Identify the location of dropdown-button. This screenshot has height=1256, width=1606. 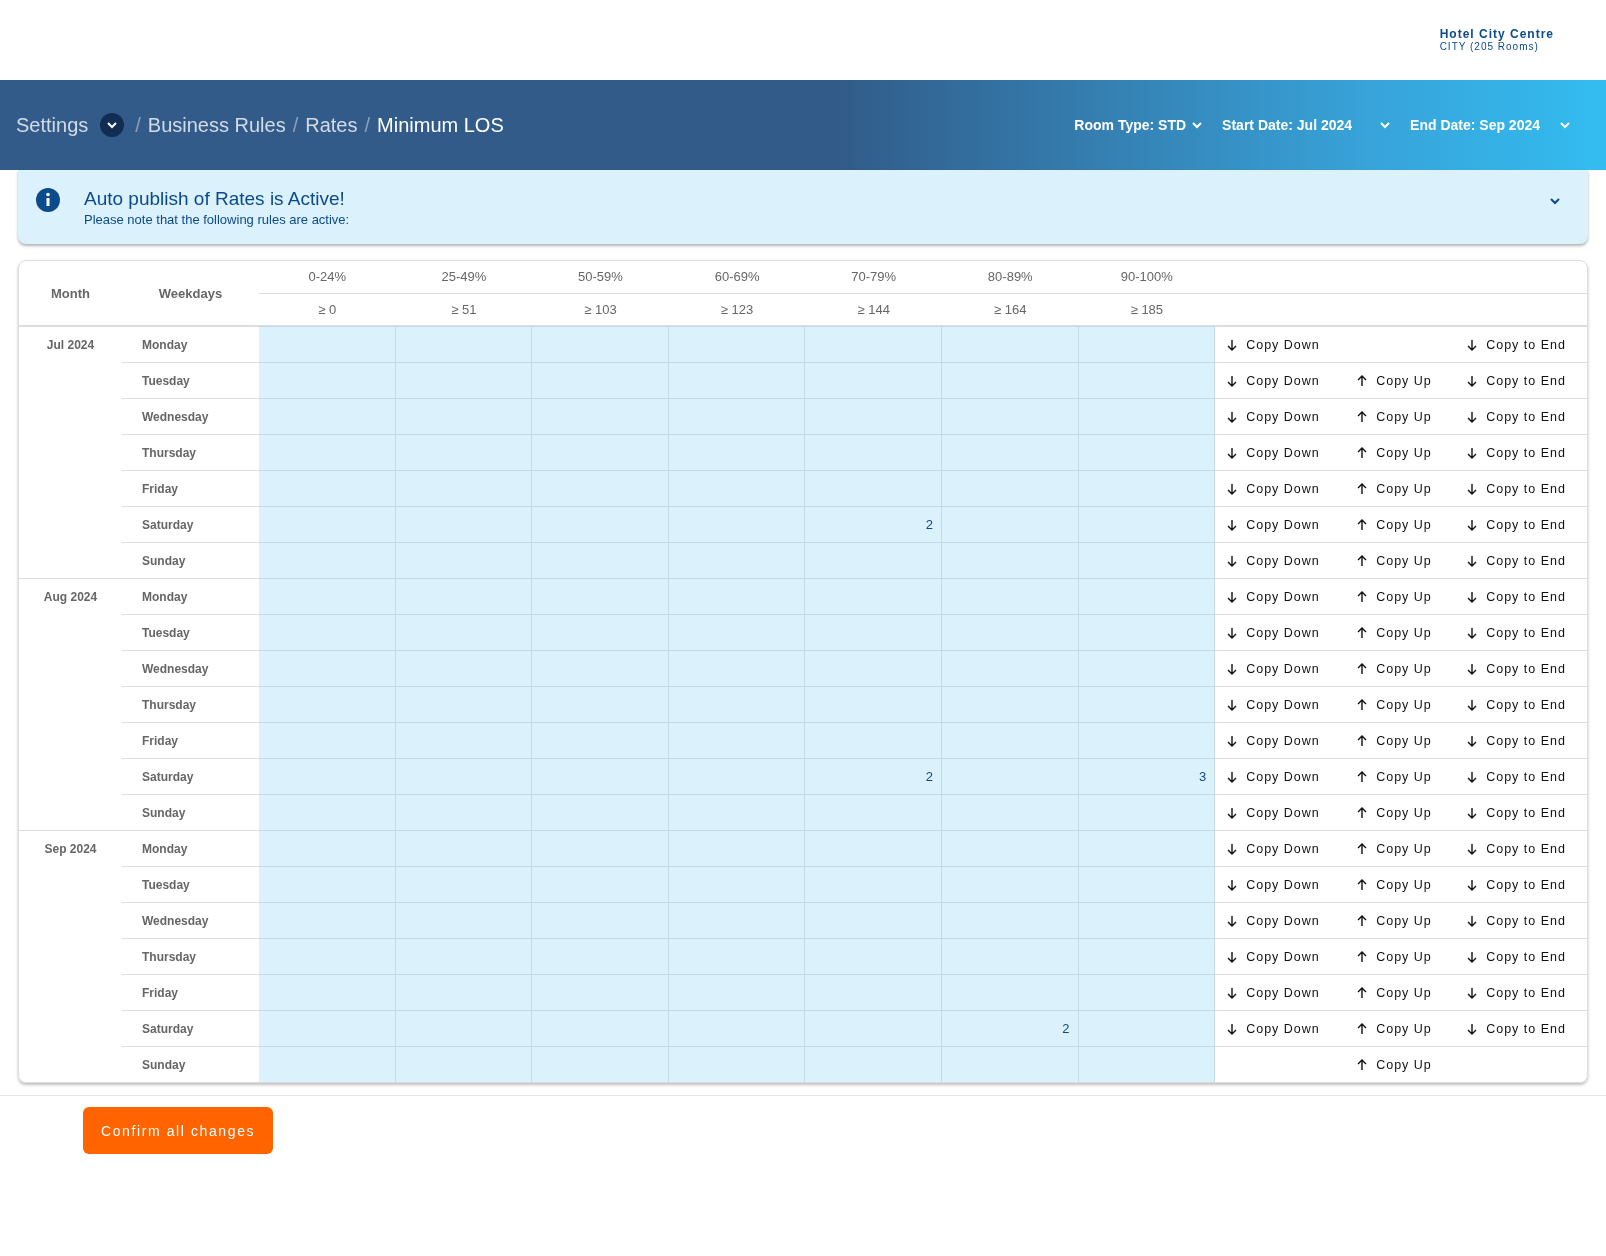
(112, 125).